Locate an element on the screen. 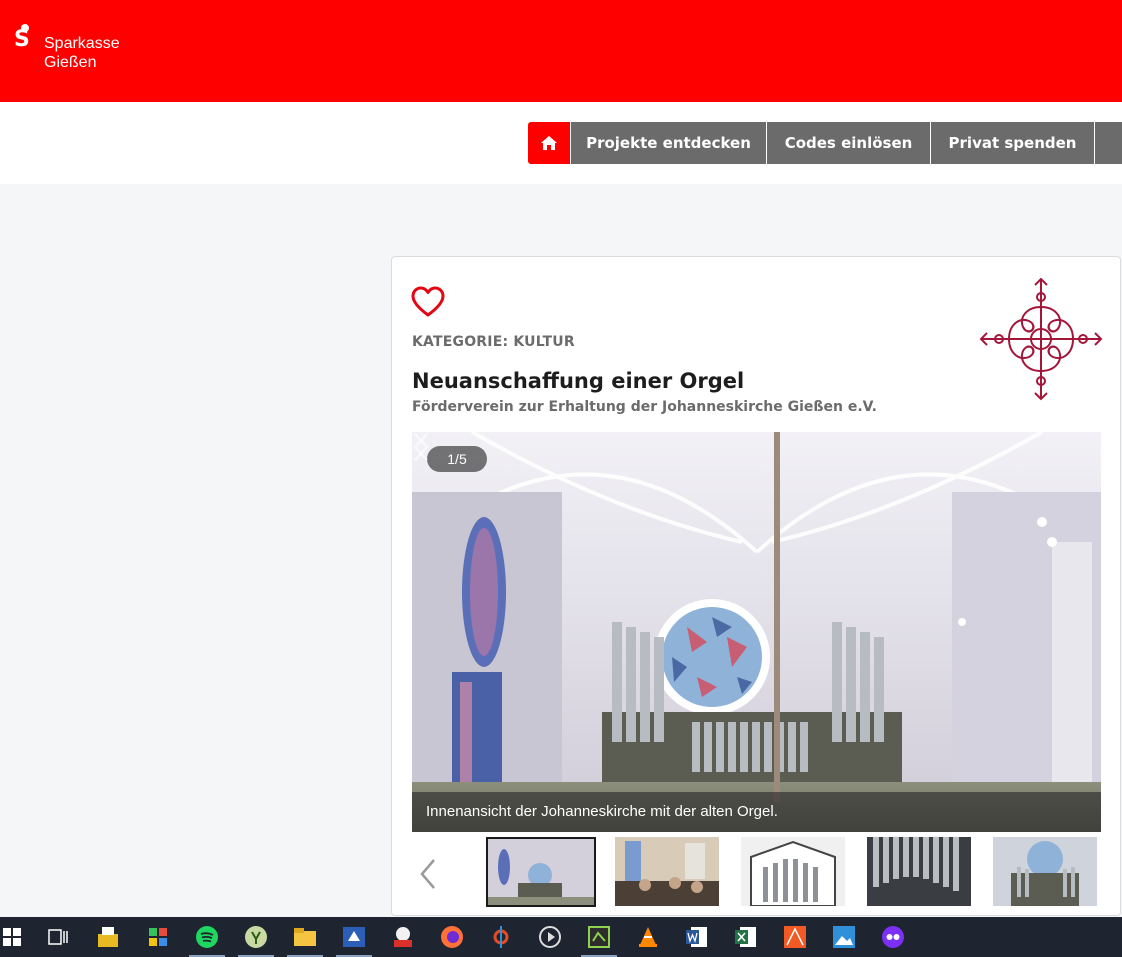  heart-icon is located at coordinates (428, 302).